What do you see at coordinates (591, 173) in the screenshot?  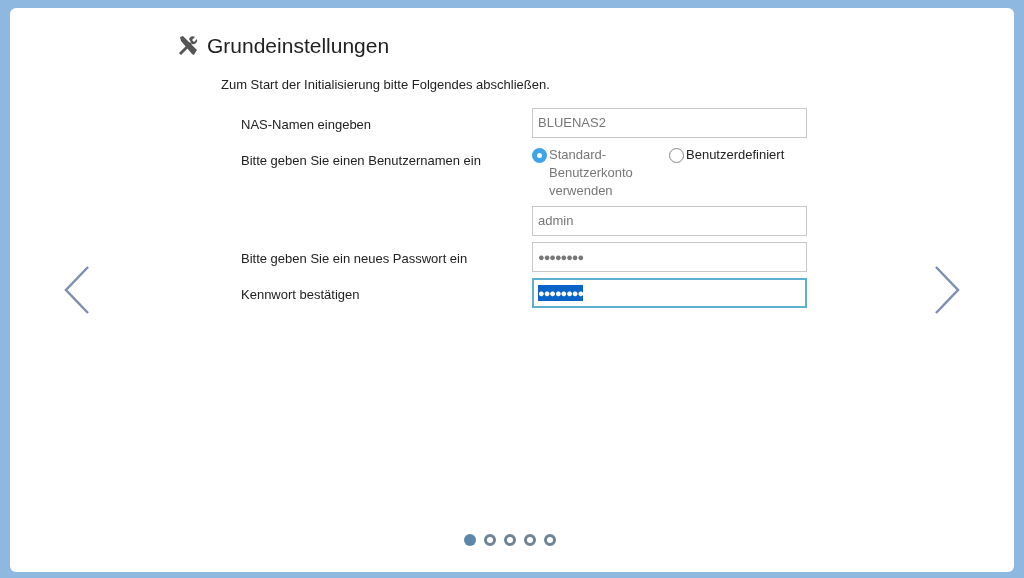 I see `radio-label: Standard-Benutzerkonto verwenden` at bounding box center [591, 173].